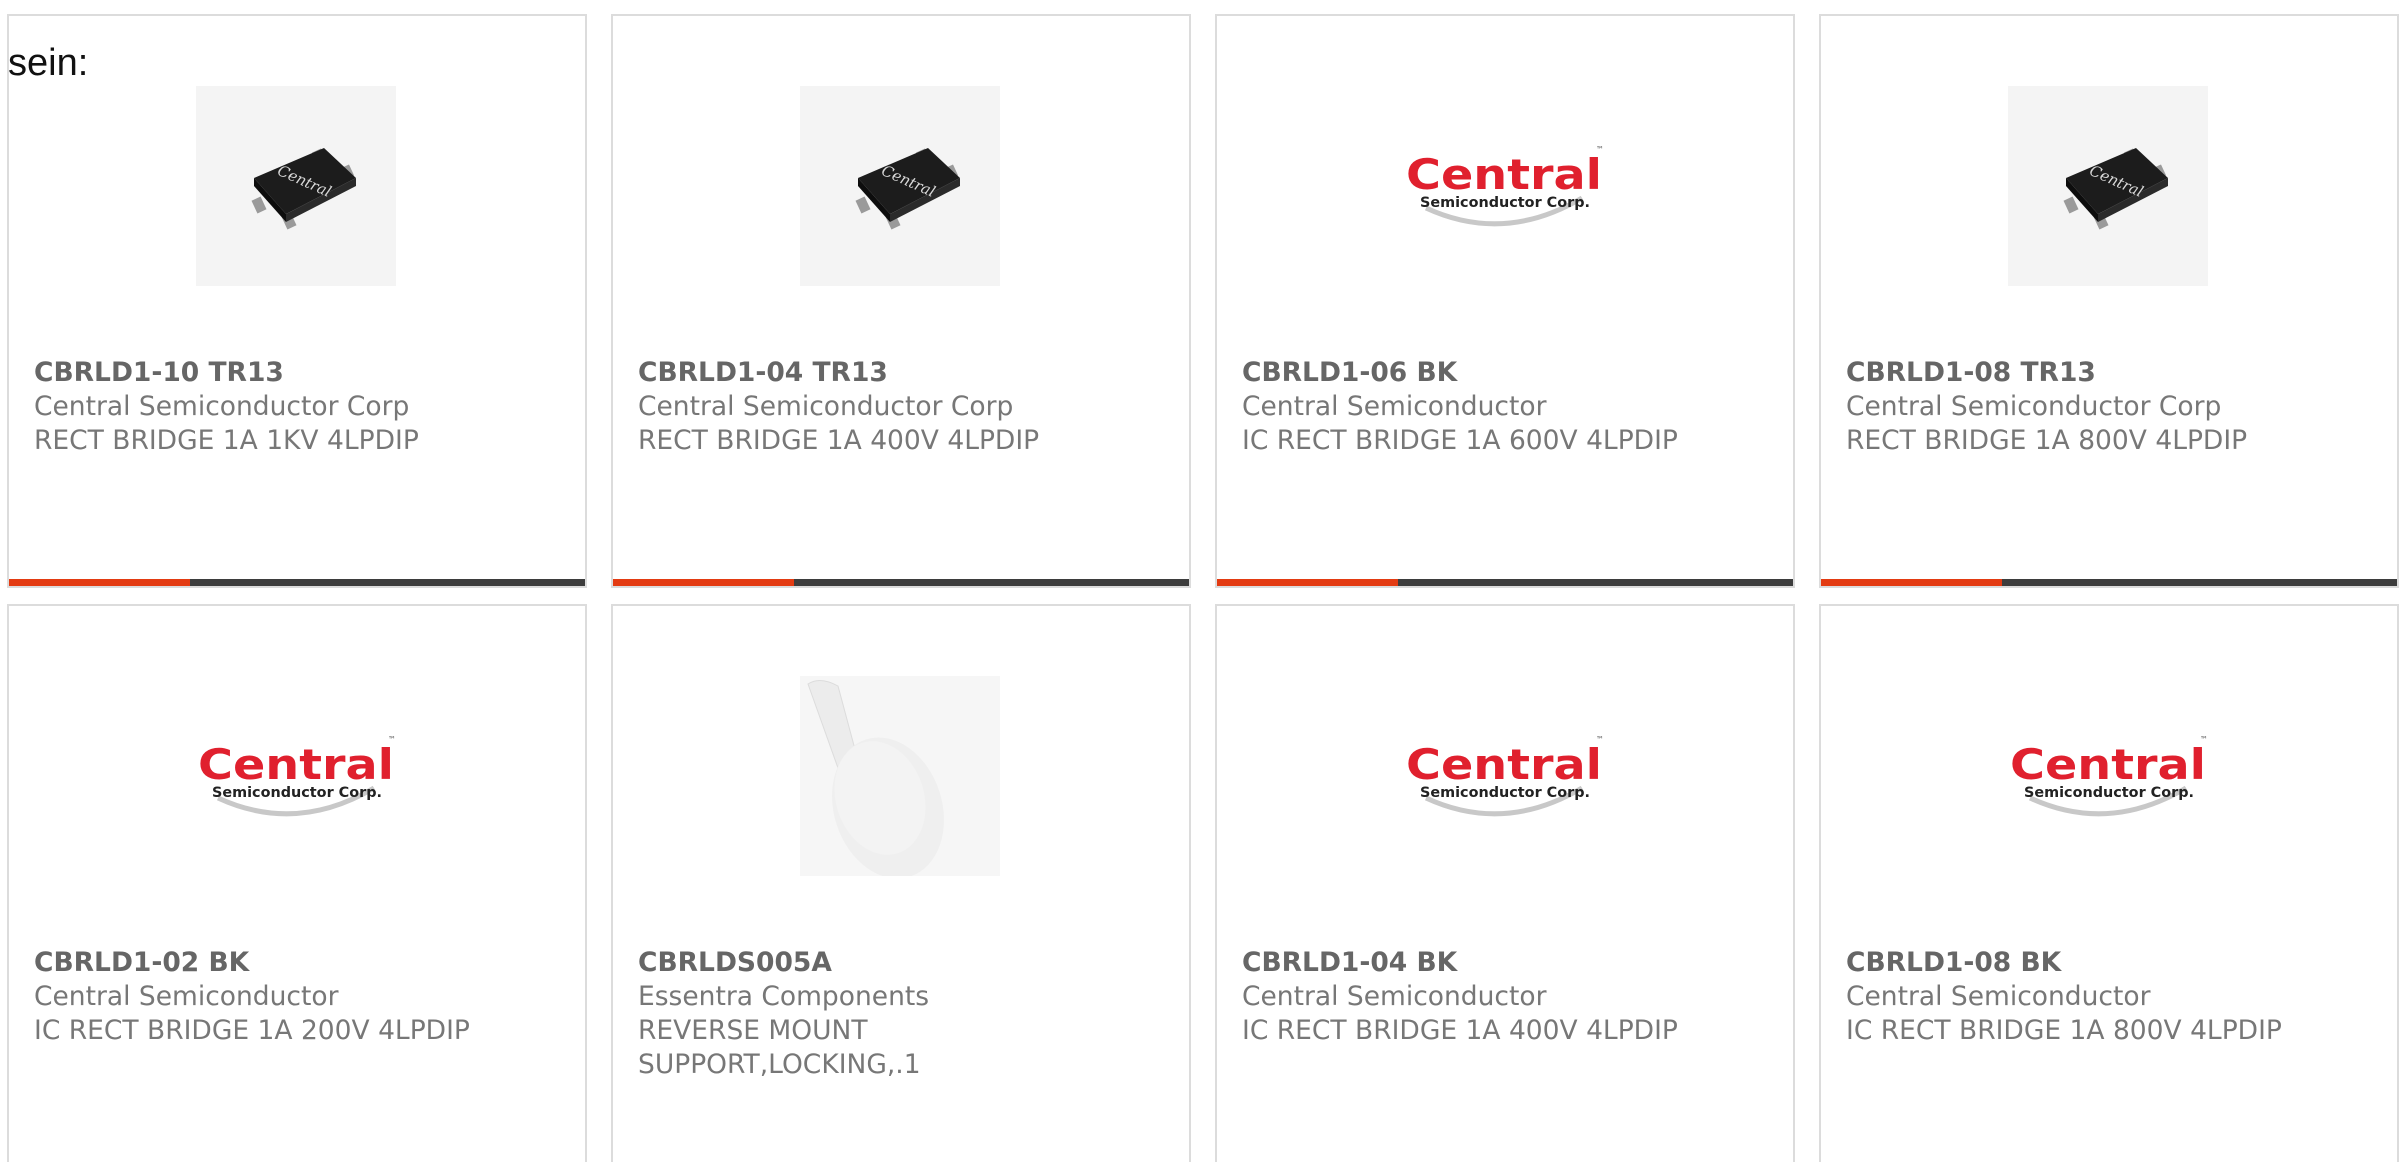 The width and height of the screenshot is (2400, 1162). I want to click on part-number: CBRLD1-04 TR13, so click(903, 373).